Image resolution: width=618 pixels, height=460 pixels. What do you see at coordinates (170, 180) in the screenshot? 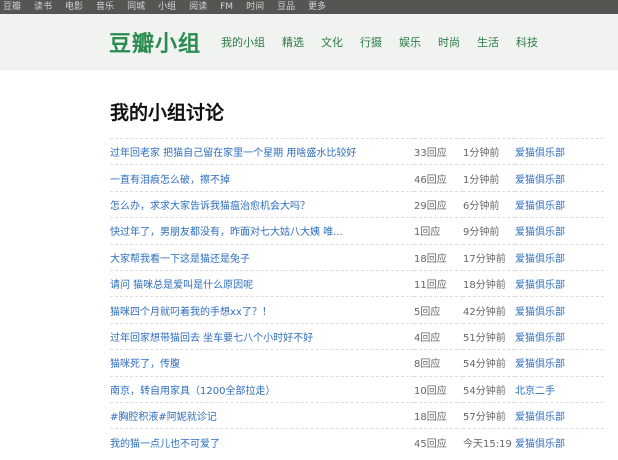
I see `topic-title-link: 一直有泪痕怎么破，擦不掉` at bounding box center [170, 180].